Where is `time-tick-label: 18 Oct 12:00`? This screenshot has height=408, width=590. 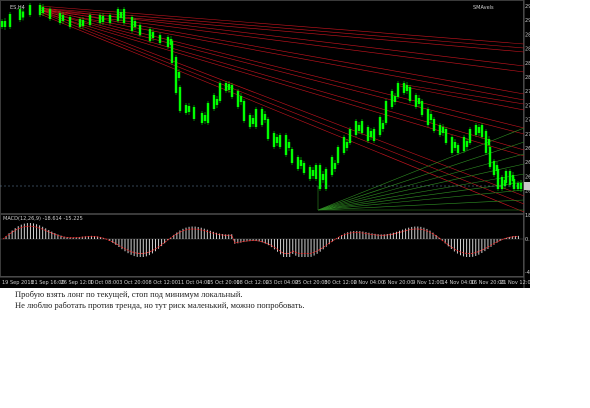 time-tick-label: 18 Oct 12:00 is located at coordinates (252, 283).